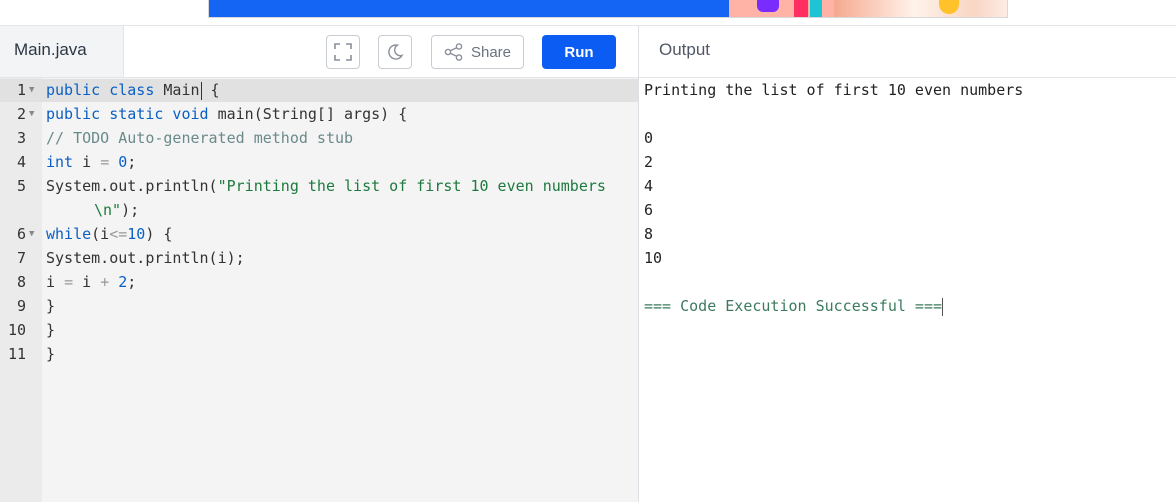  Describe the element at coordinates (118, 234) in the screenshot. I see `operator: <=` at that location.